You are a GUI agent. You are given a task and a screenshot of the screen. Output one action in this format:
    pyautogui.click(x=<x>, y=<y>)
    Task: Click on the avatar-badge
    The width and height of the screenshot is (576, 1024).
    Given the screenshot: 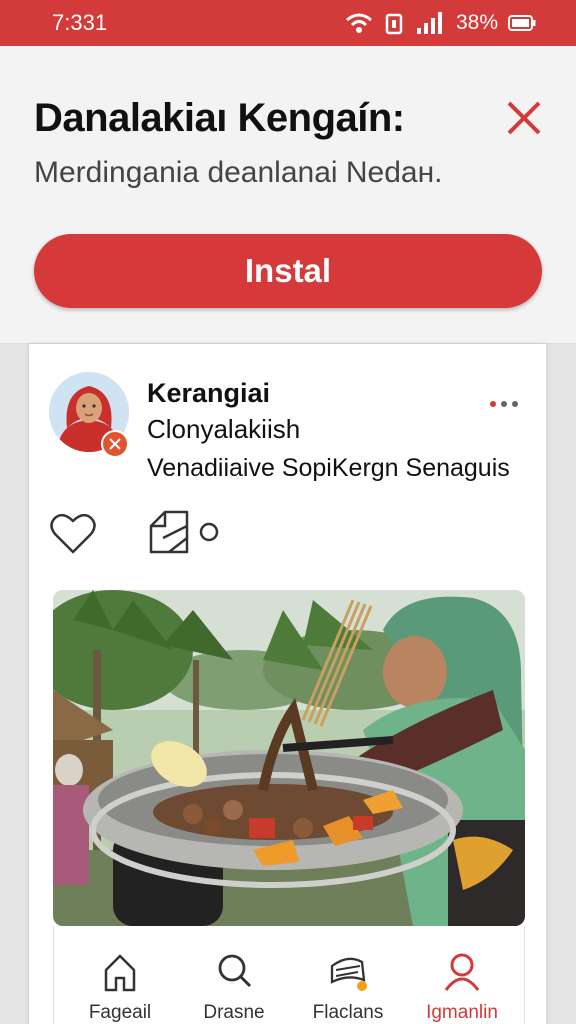 What is the action you would take?
    pyautogui.click(x=115, y=444)
    